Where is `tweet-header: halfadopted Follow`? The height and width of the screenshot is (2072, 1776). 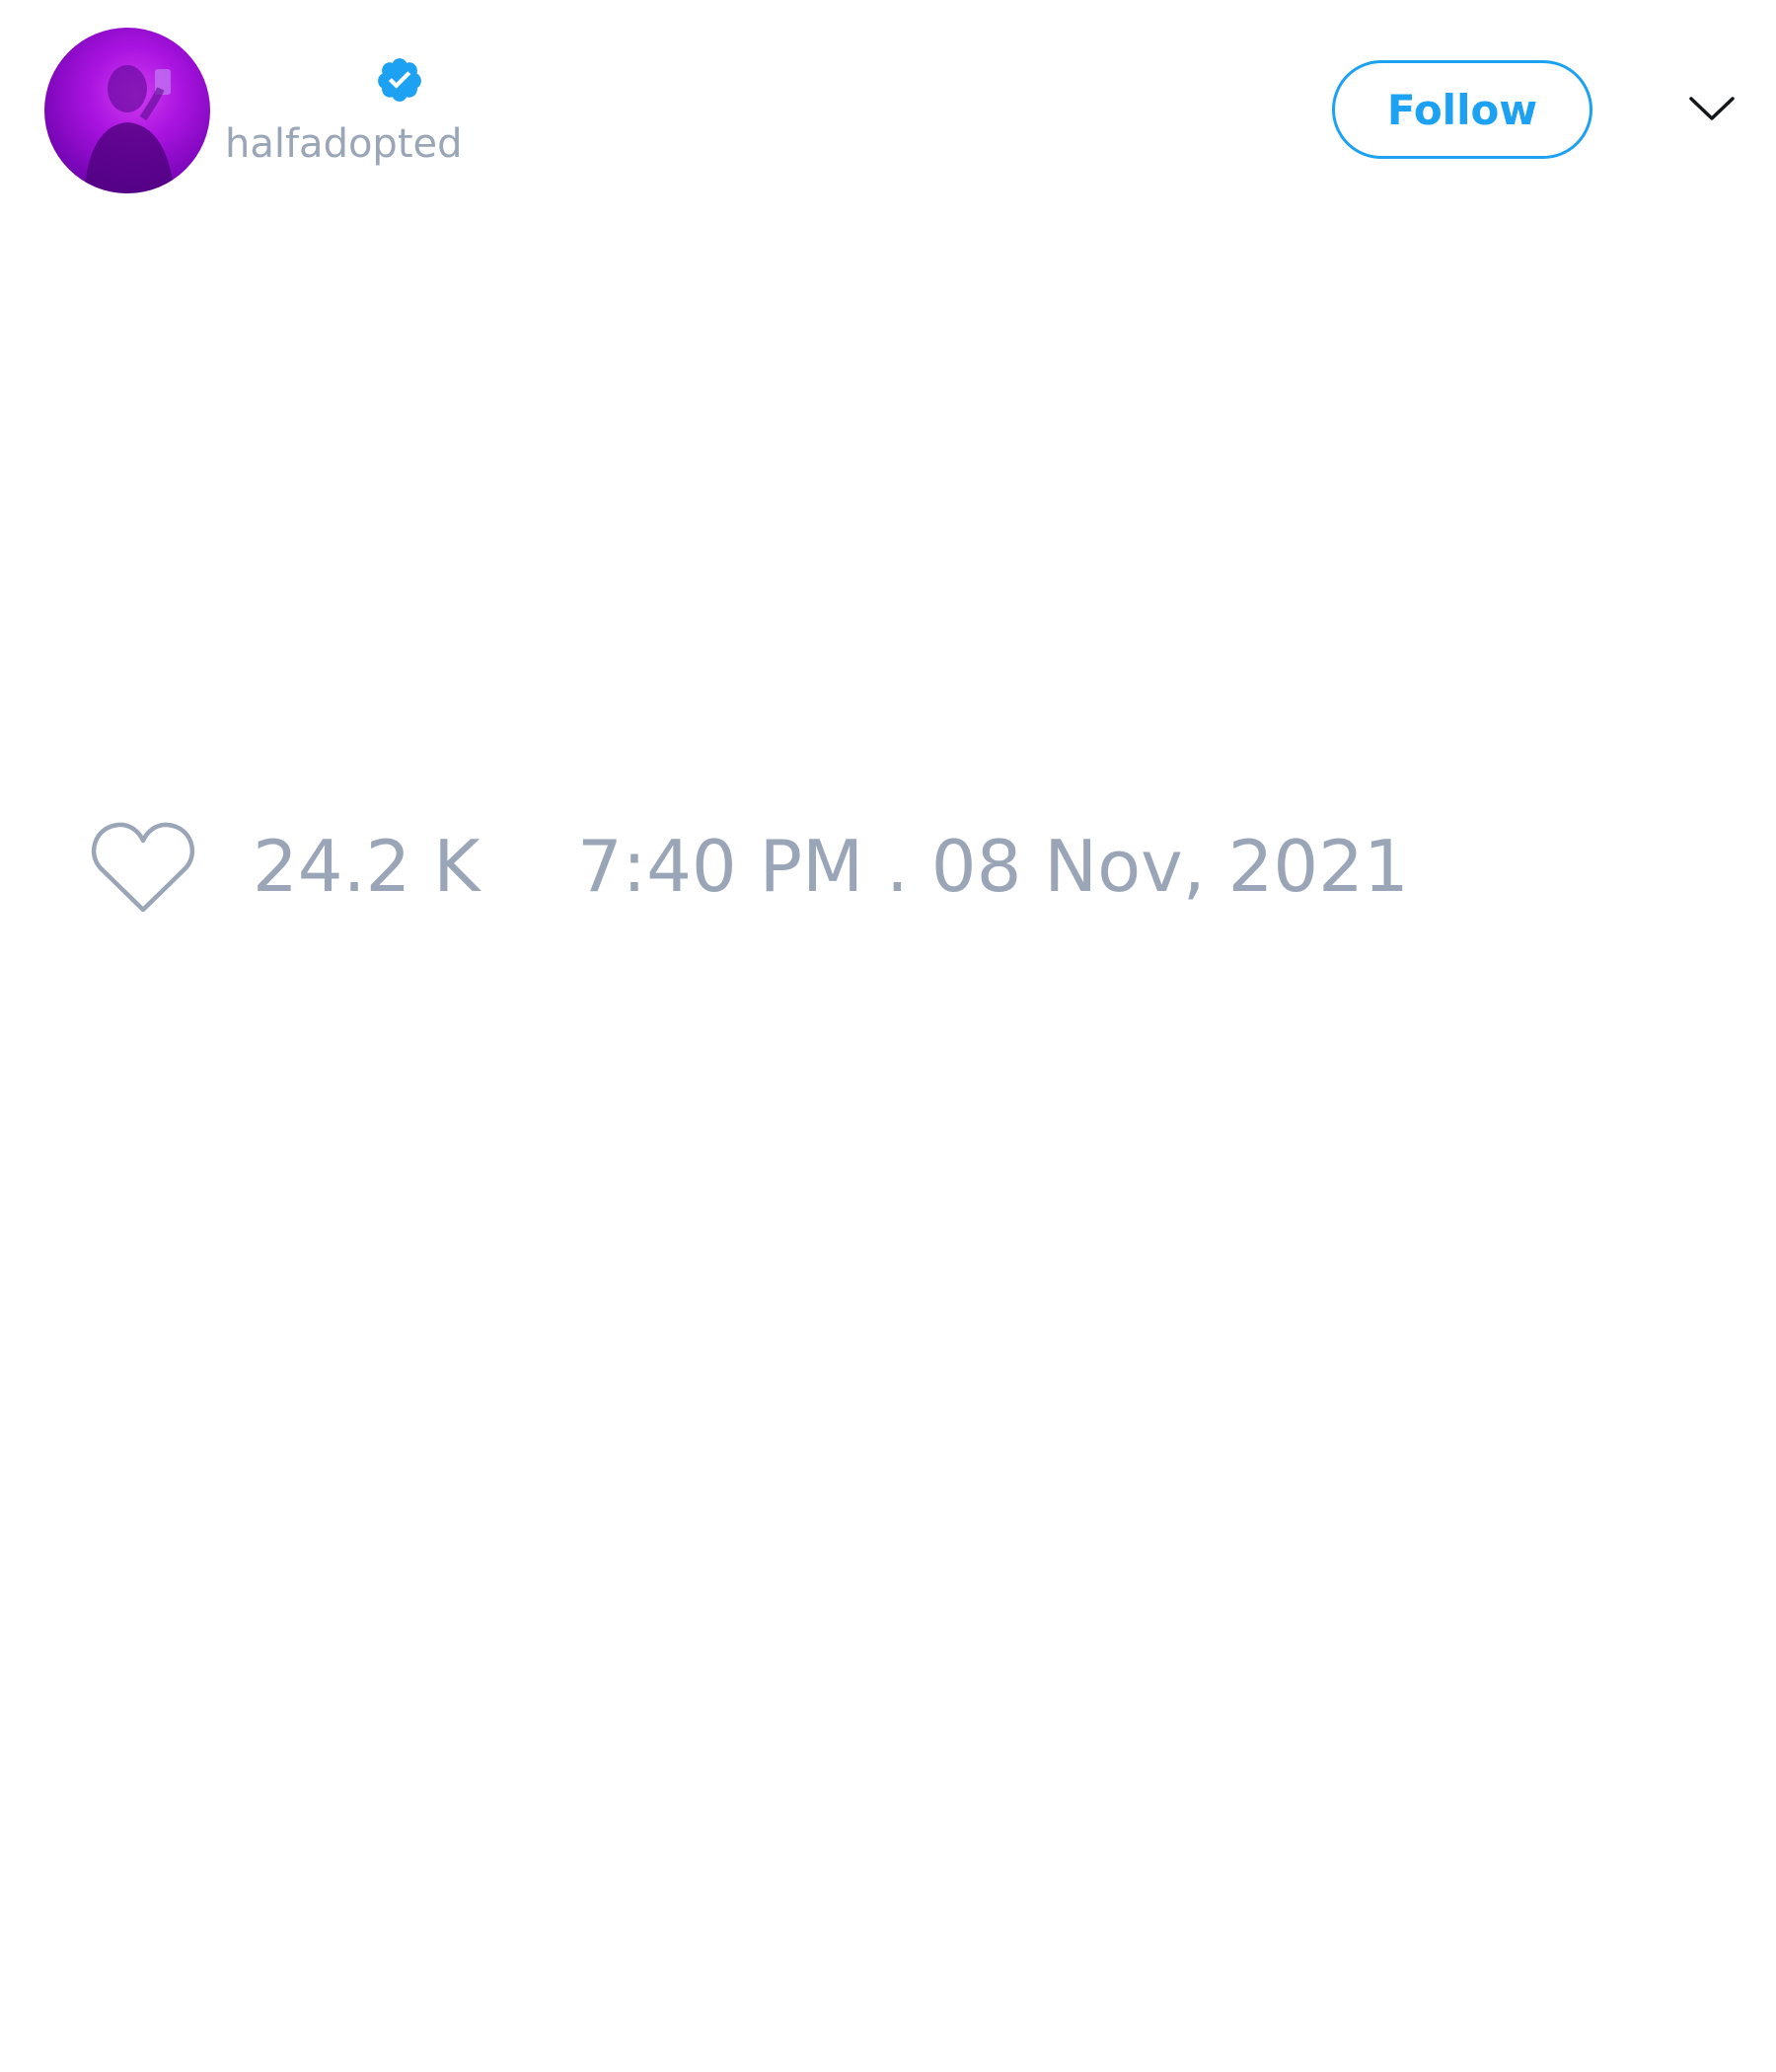 tweet-header: halfadopted Follow is located at coordinates (888, 114).